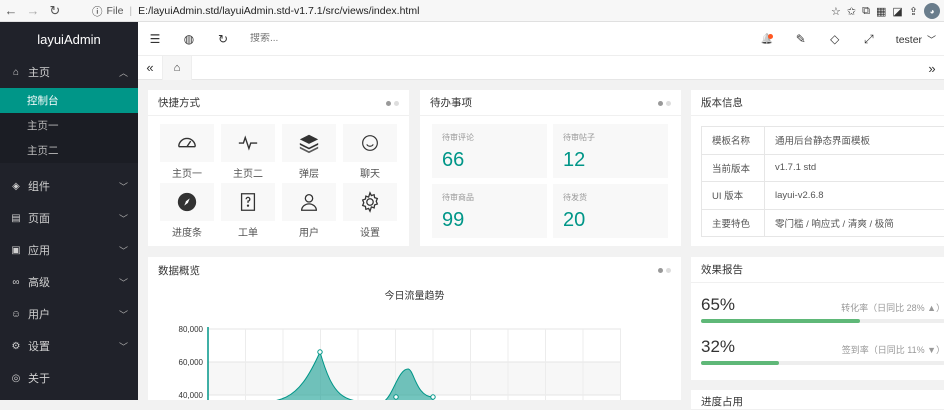 This screenshot has height=410, width=944. I want to click on tabs-prev-icon: «, so click(150, 68).